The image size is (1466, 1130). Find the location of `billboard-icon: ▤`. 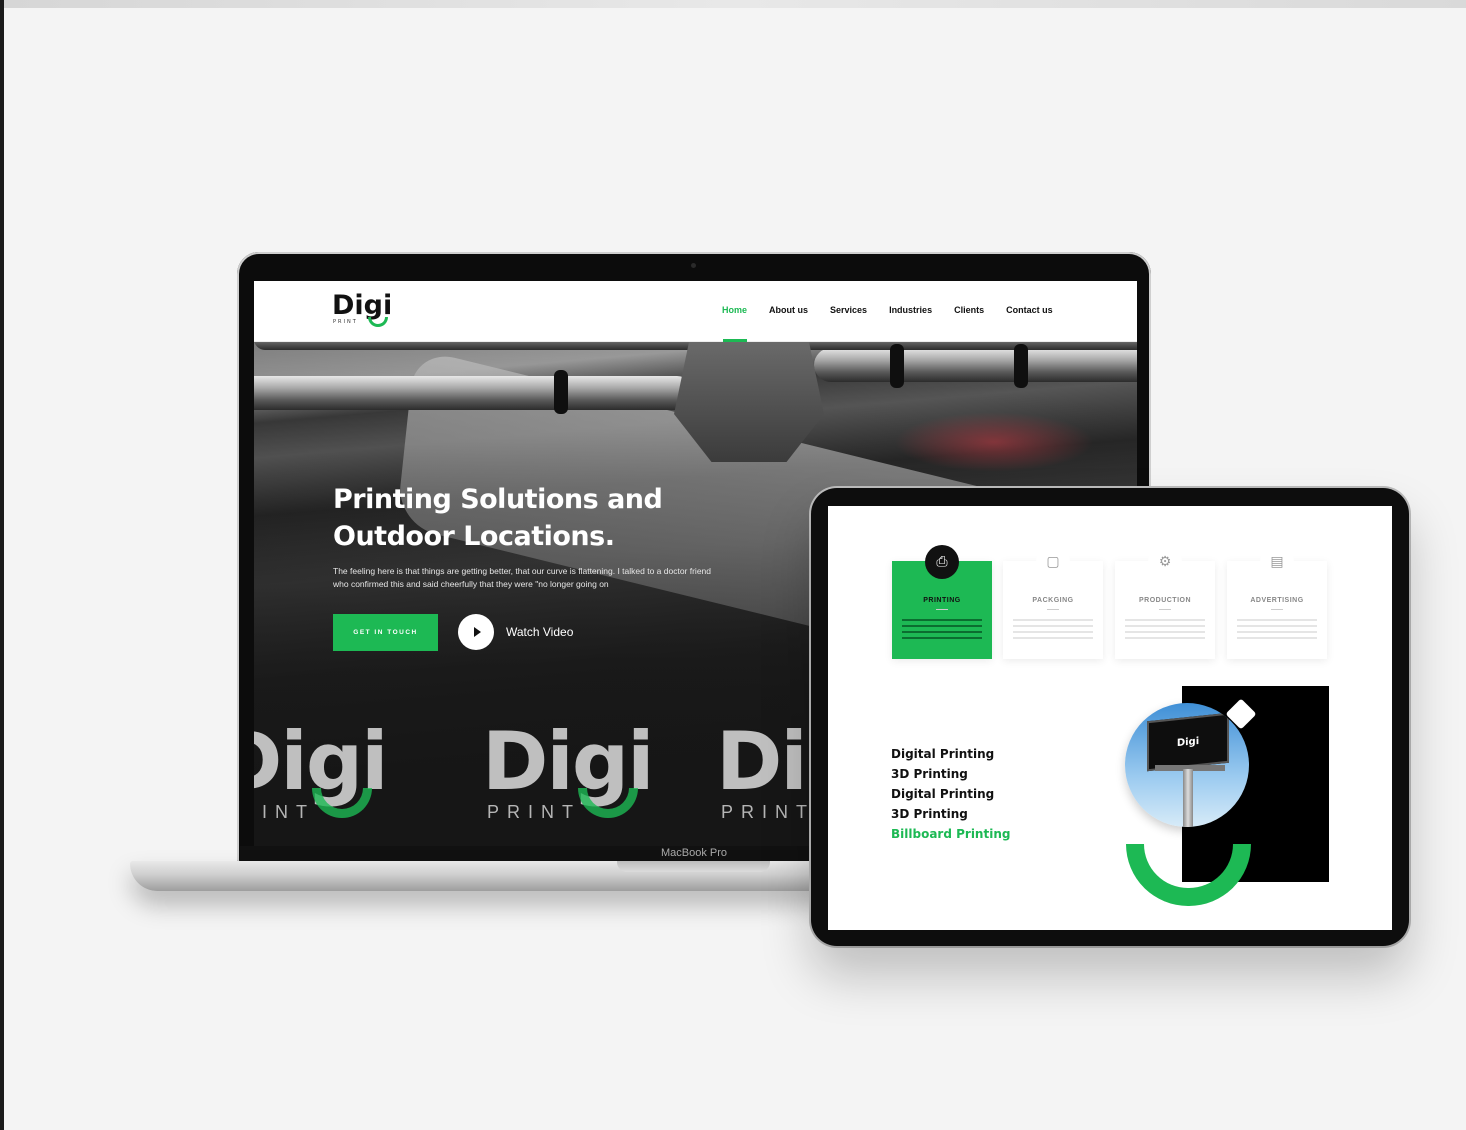

billboard-icon: ▤ is located at coordinates (1277, 562).